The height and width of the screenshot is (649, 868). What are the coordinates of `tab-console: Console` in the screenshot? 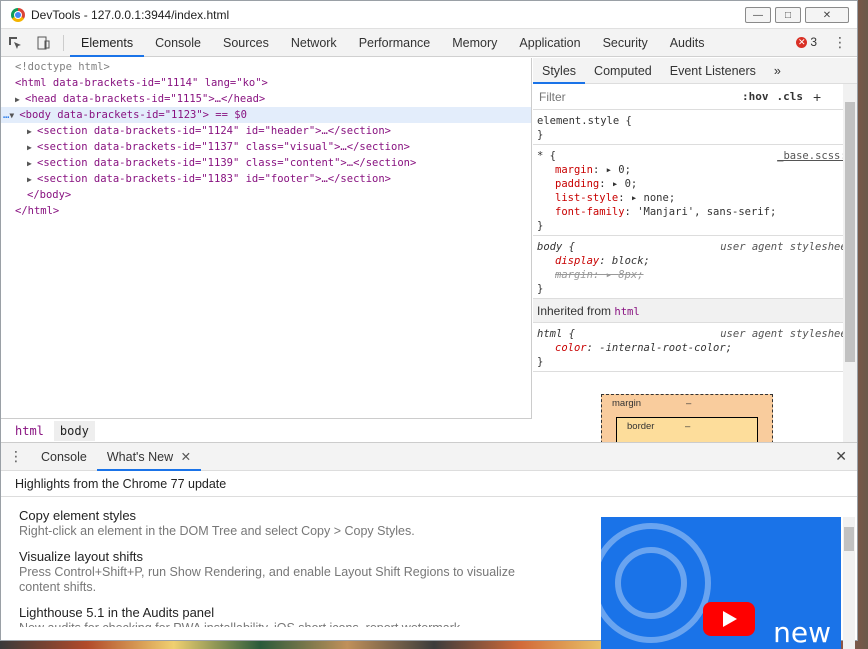 It's located at (178, 43).